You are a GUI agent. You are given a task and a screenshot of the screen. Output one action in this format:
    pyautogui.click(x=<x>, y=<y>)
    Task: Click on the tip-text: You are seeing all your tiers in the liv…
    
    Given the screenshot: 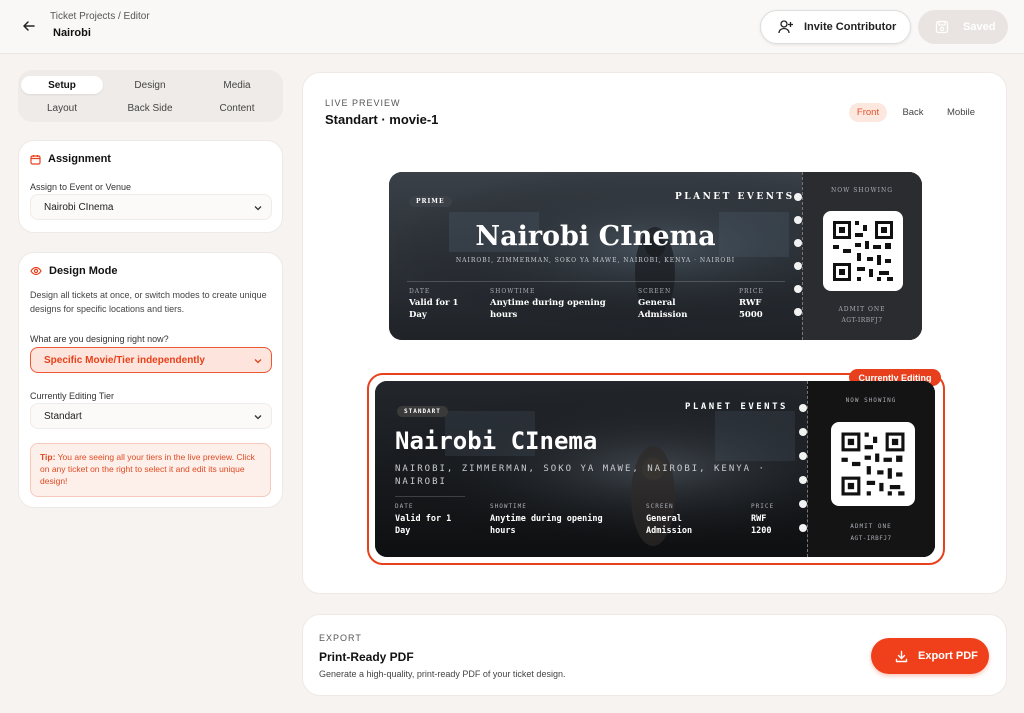 What is the action you would take?
    pyautogui.click(x=147, y=469)
    